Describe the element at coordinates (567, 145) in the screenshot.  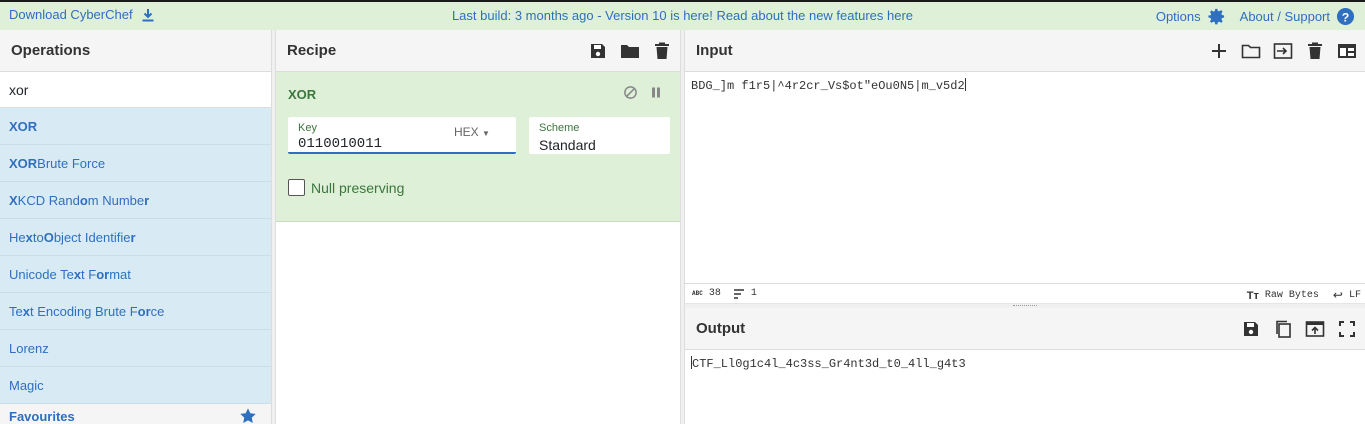
I see `scheme-value: Standard` at that location.